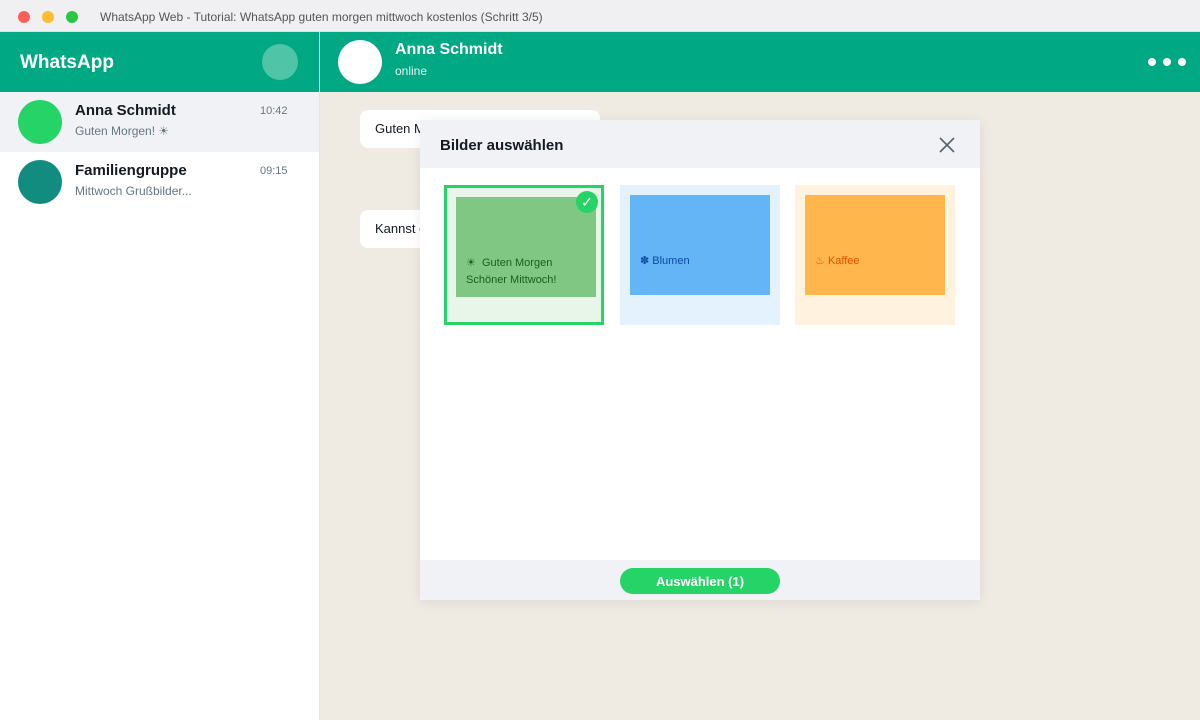 The width and height of the screenshot is (1200, 720). I want to click on flower-icon: ✽, so click(645, 261).